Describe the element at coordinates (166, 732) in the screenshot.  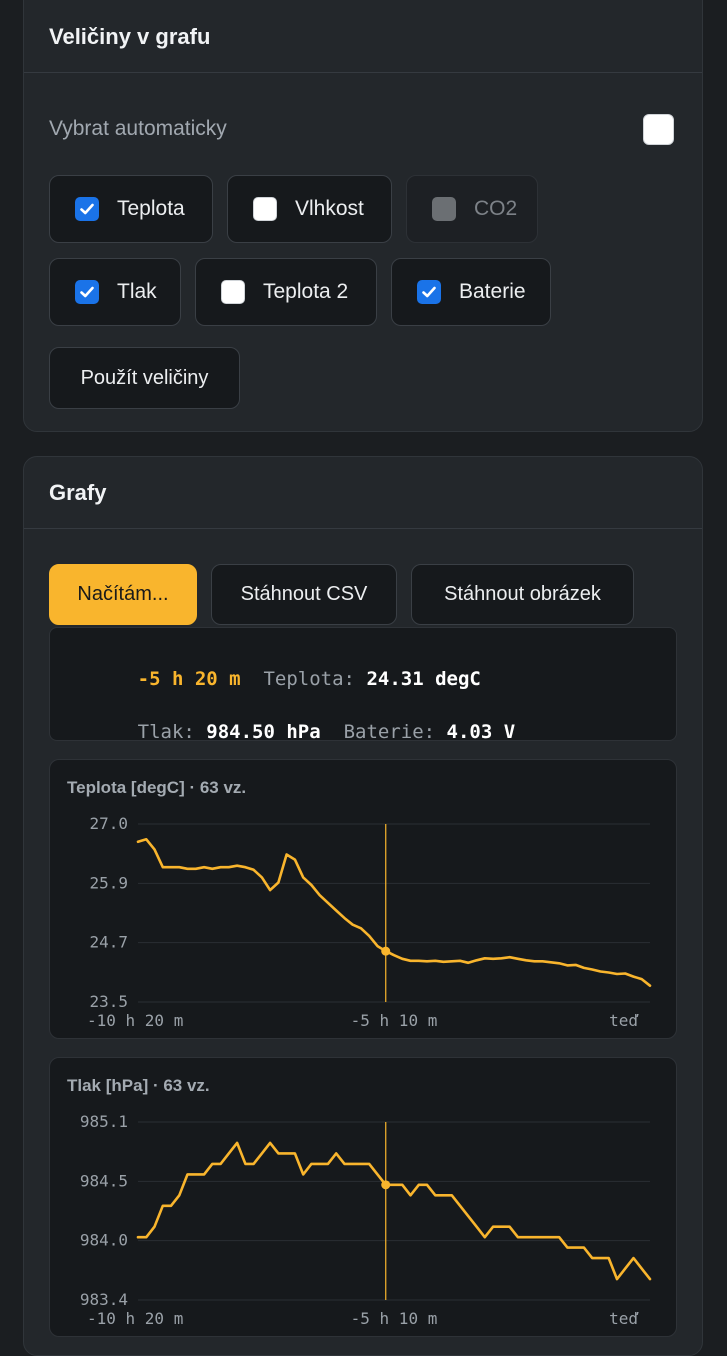
I see `readout-pressure-label: Tlak:` at that location.